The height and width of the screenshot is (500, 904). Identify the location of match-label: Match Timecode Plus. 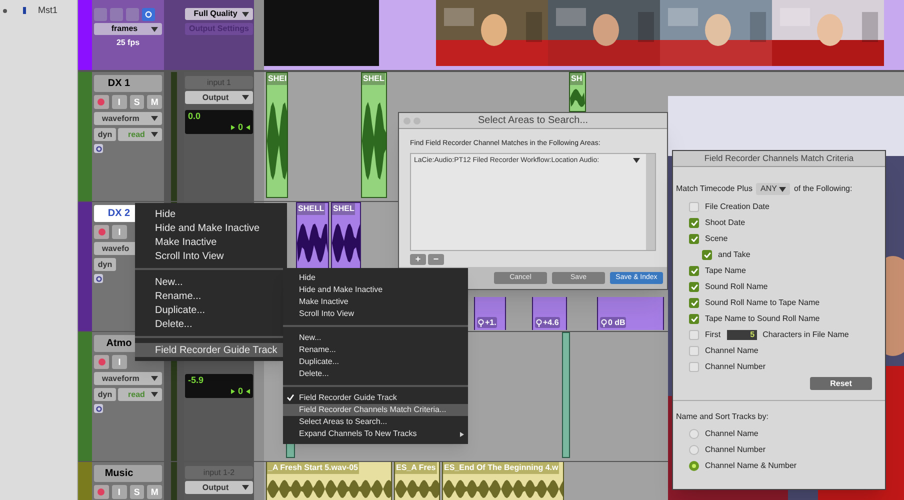
(714, 189).